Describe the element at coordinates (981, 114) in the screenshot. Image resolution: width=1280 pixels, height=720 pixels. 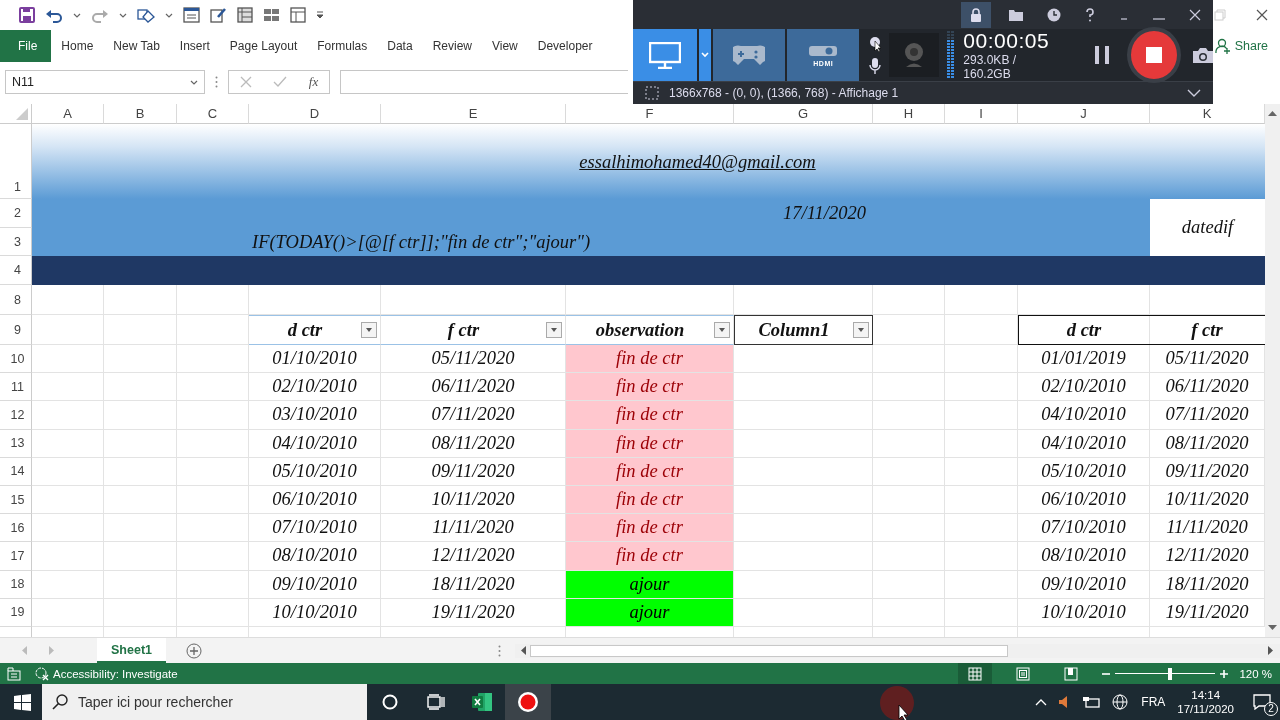
I see `column-header: I` at that location.